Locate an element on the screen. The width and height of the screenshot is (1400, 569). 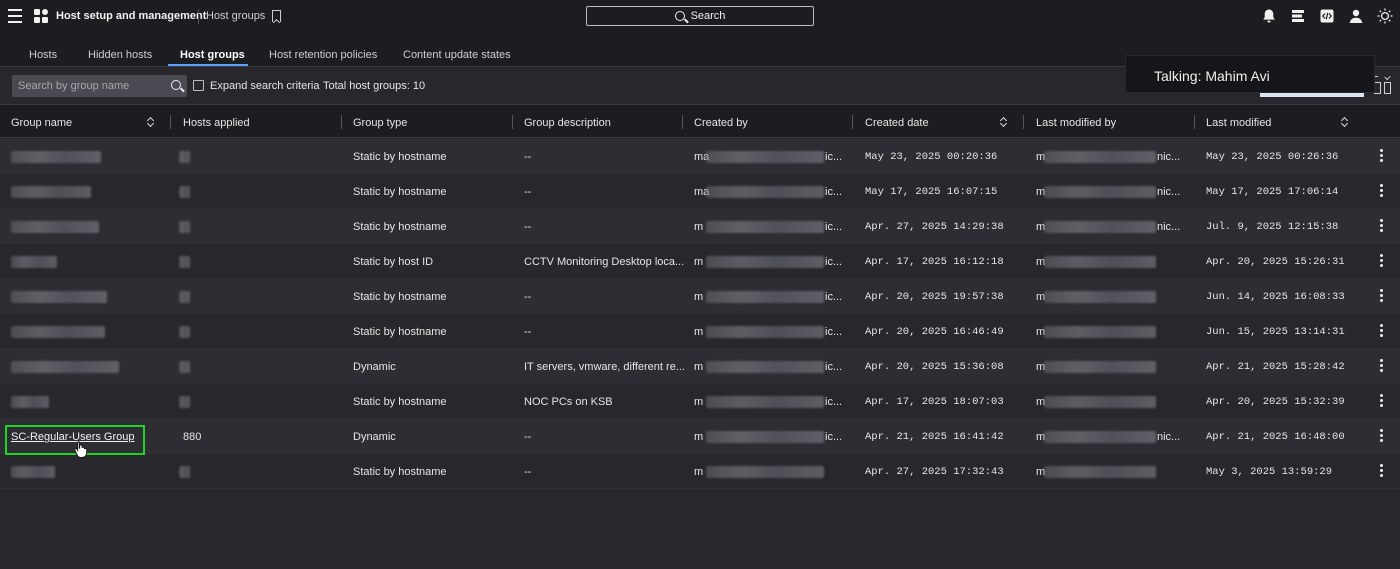
column-header-created-by: Created by is located at coordinates (721, 123).